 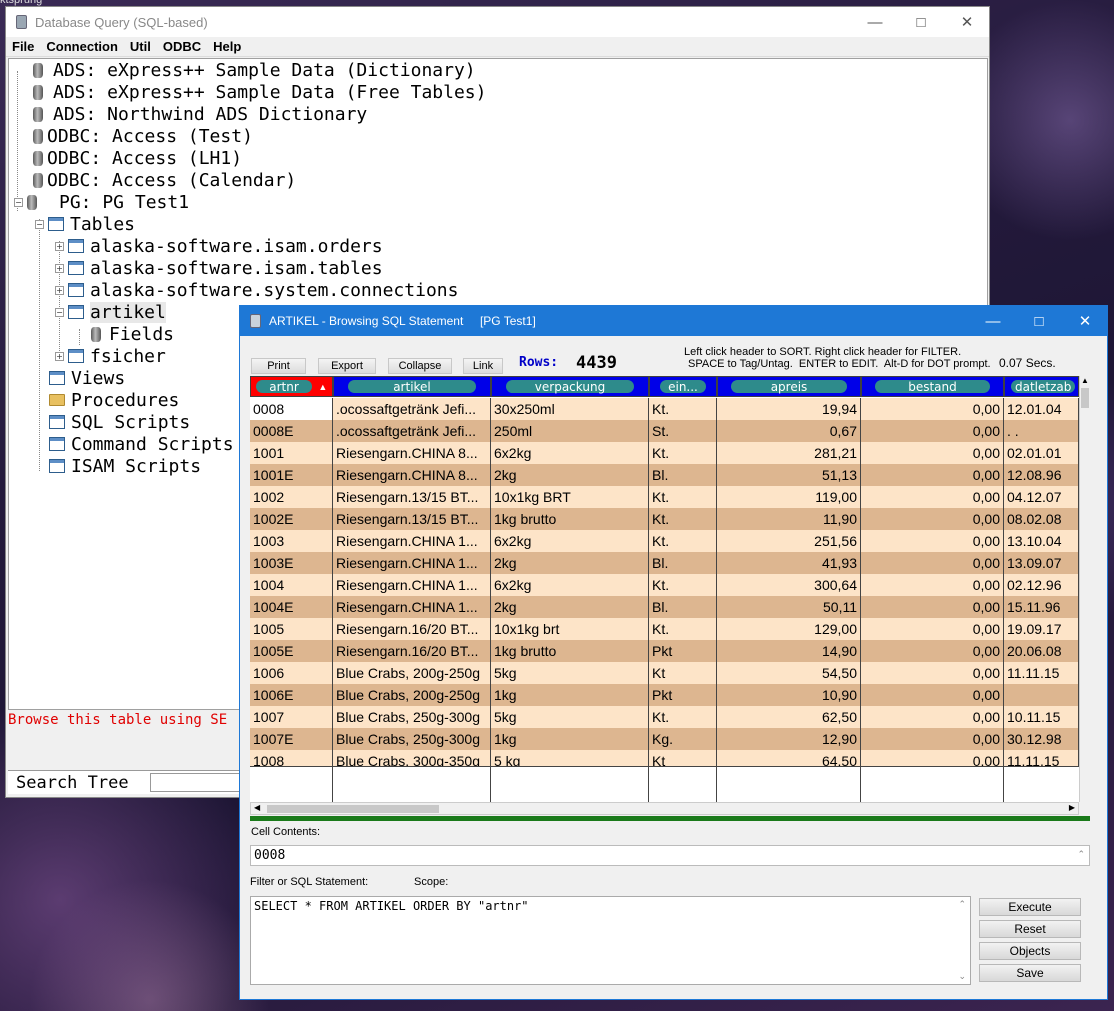 I want to click on cell-apreis: 19,94, so click(x=789, y=409).